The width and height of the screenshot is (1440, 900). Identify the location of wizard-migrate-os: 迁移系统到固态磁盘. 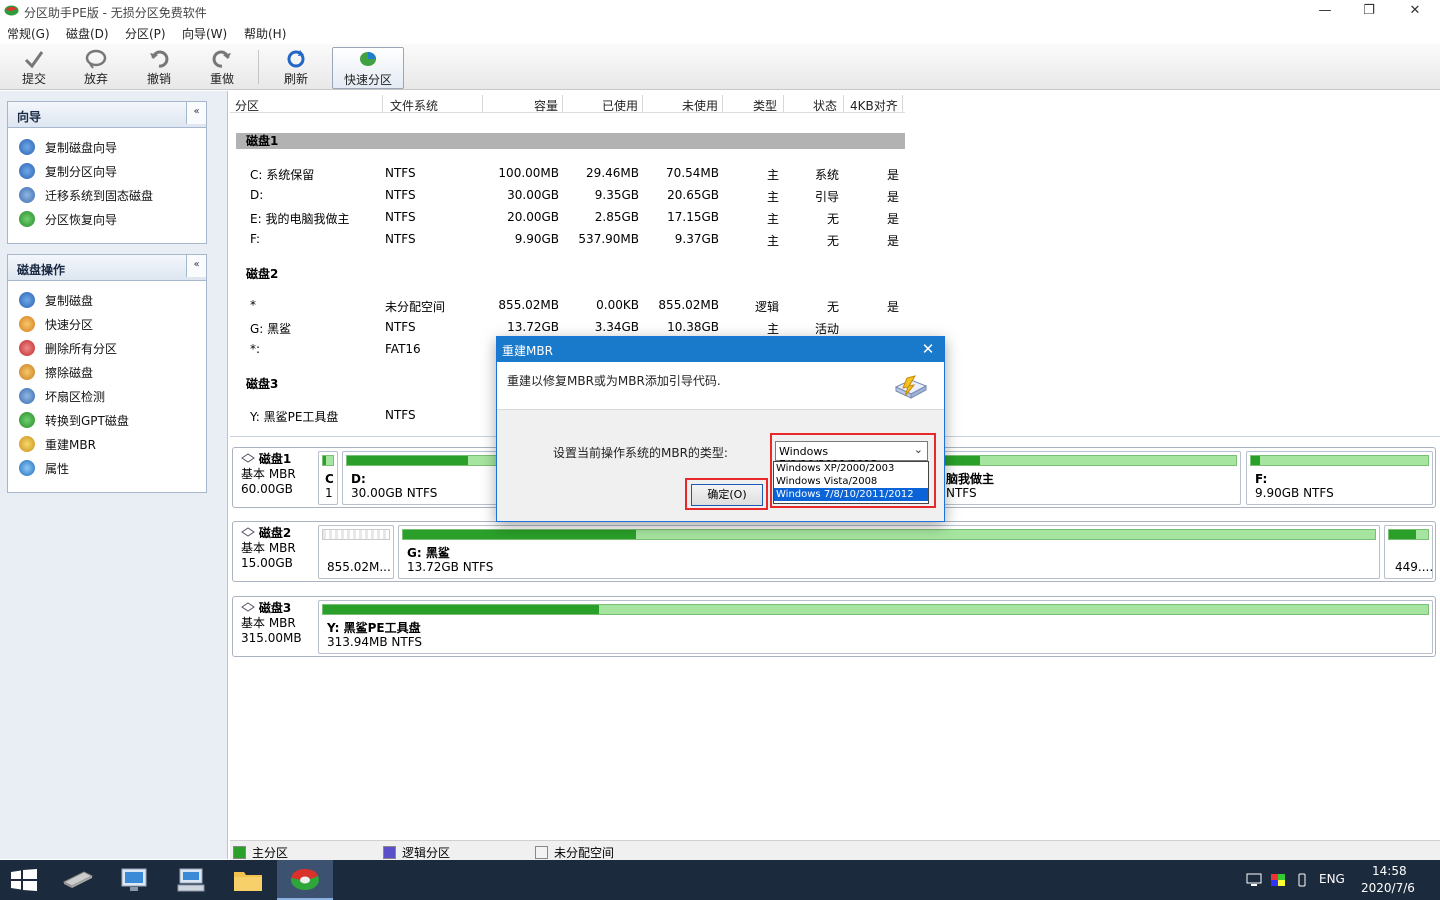
(107, 193).